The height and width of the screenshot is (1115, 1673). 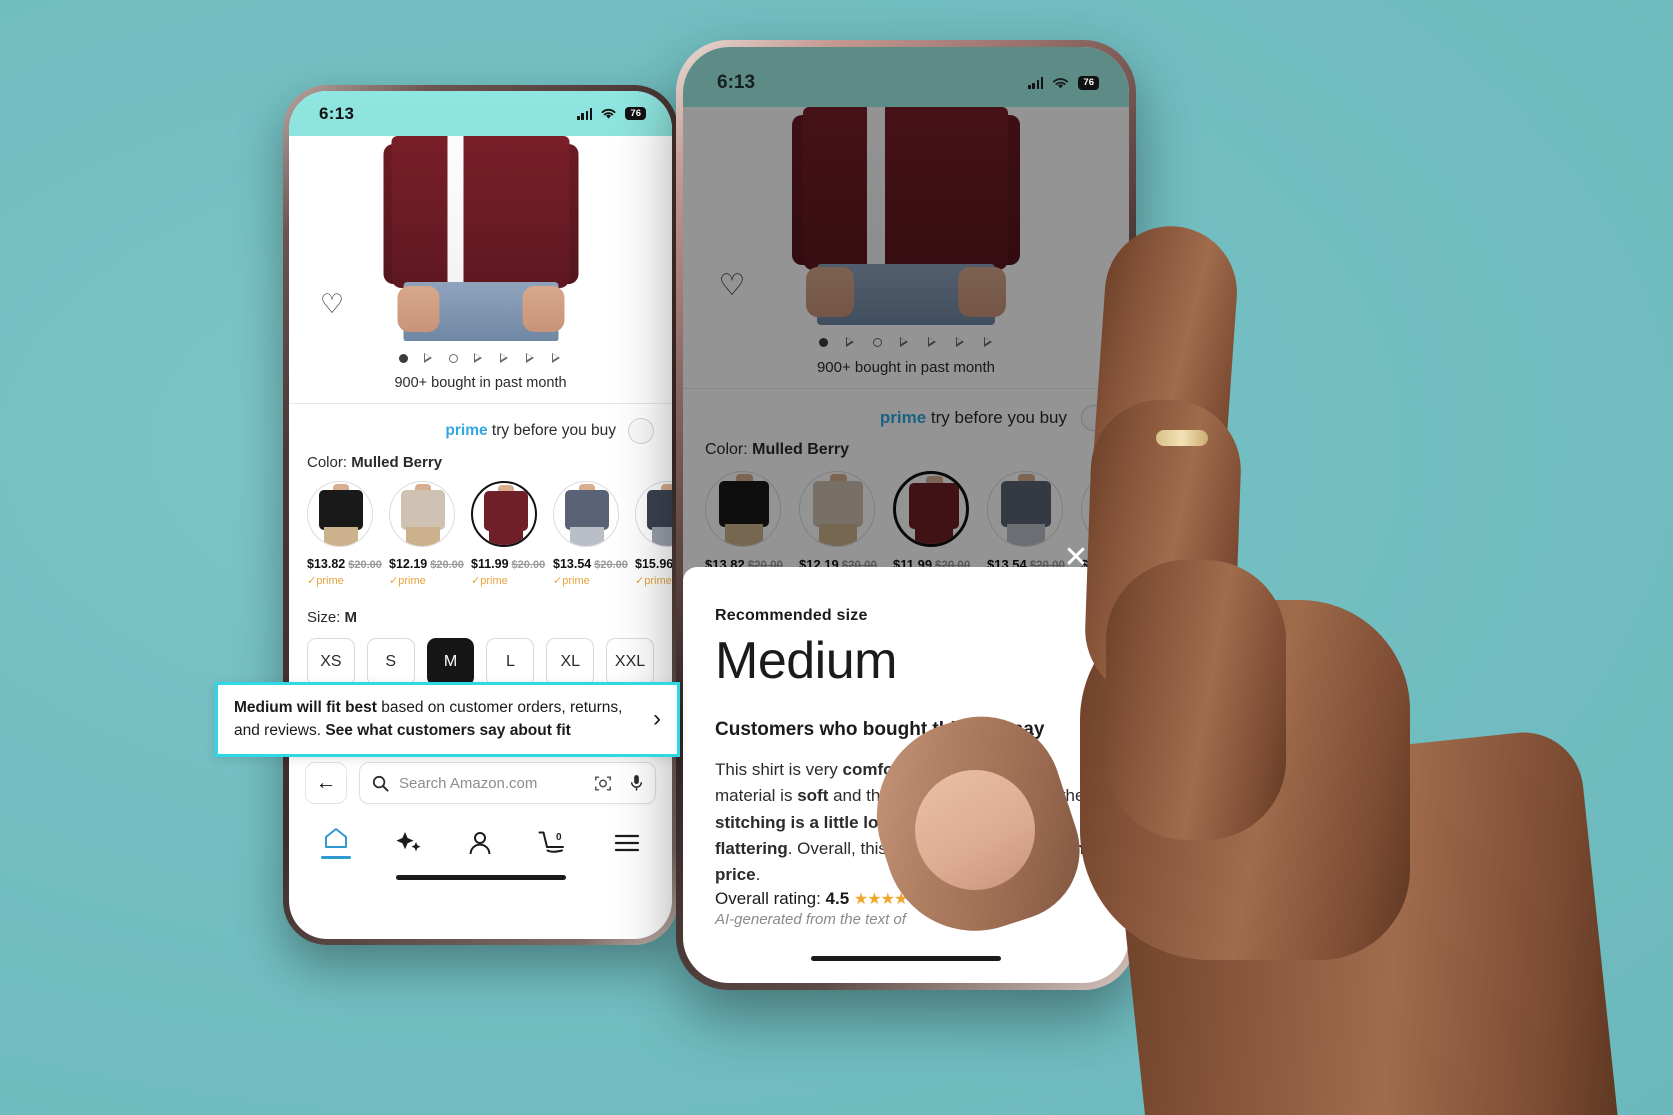 I want to click on nav-item-home, so click(x=336, y=842).